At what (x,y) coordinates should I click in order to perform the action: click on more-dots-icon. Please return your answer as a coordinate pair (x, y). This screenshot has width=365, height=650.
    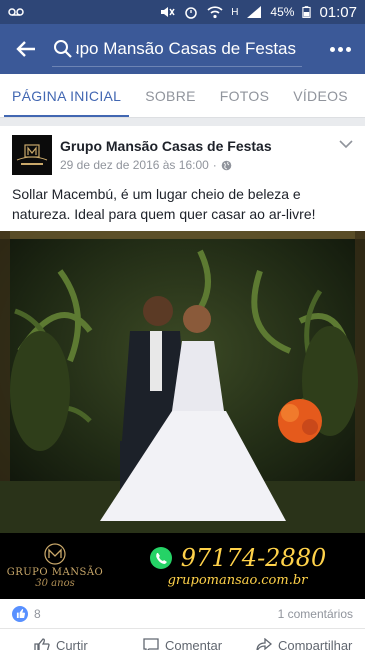
    Looking at the image, I should click on (332, 49).